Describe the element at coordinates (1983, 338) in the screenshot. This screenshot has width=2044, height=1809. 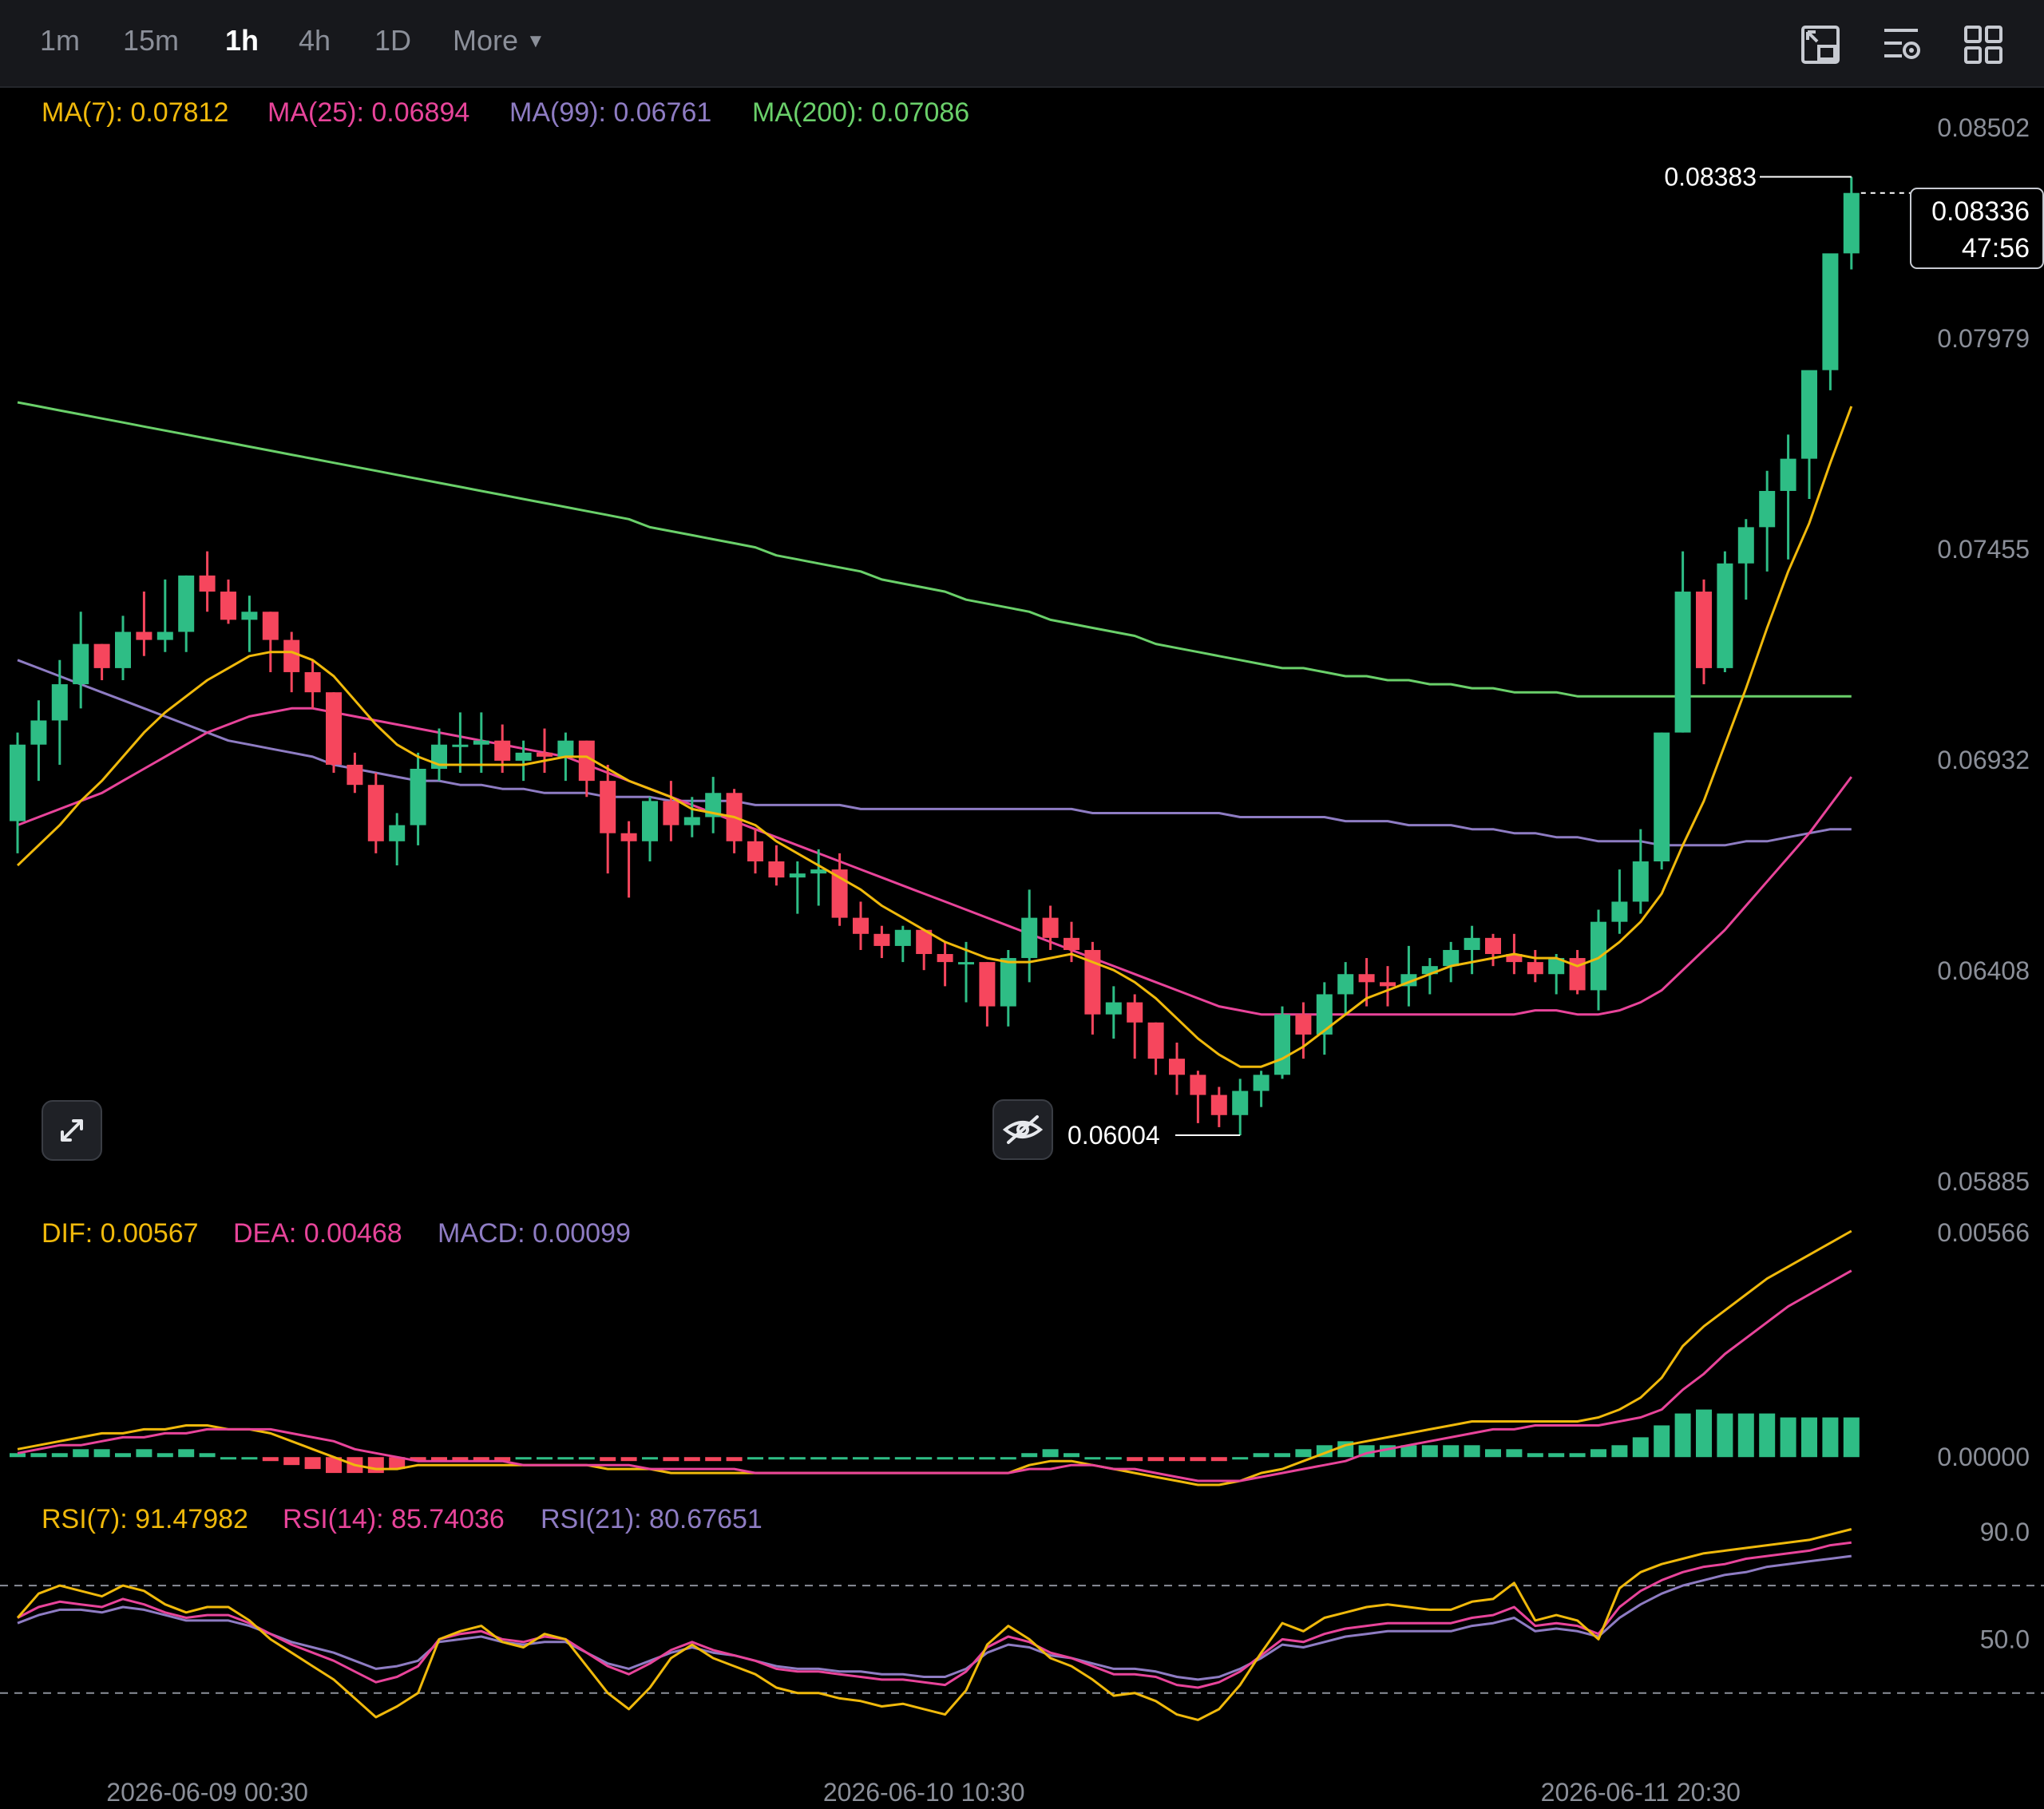
I see `price-tick-label: 0.07979` at that location.